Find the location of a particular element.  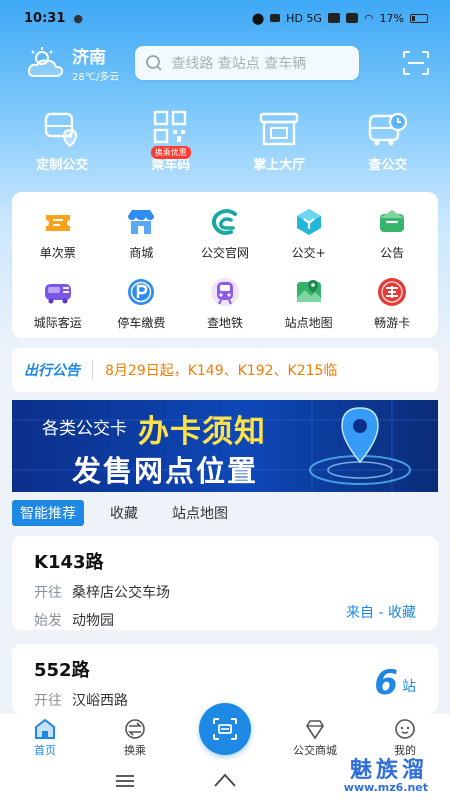

nav-scan is located at coordinates (225, 729).